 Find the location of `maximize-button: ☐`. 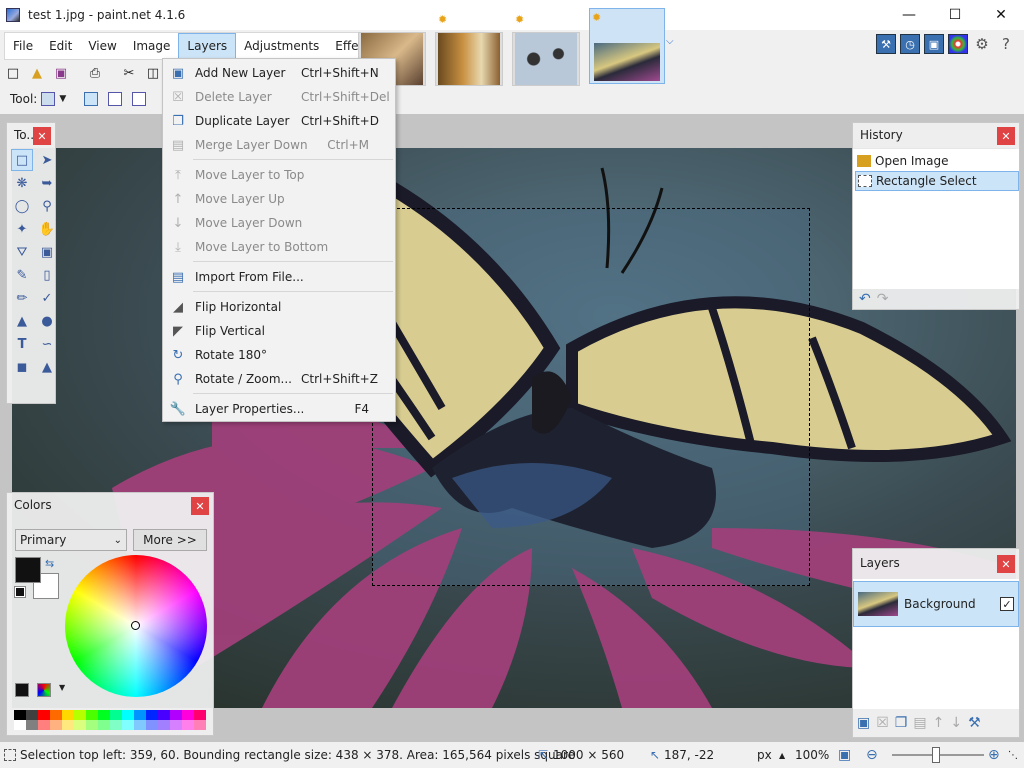

maximize-button: ☐ is located at coordinates (955, 15).